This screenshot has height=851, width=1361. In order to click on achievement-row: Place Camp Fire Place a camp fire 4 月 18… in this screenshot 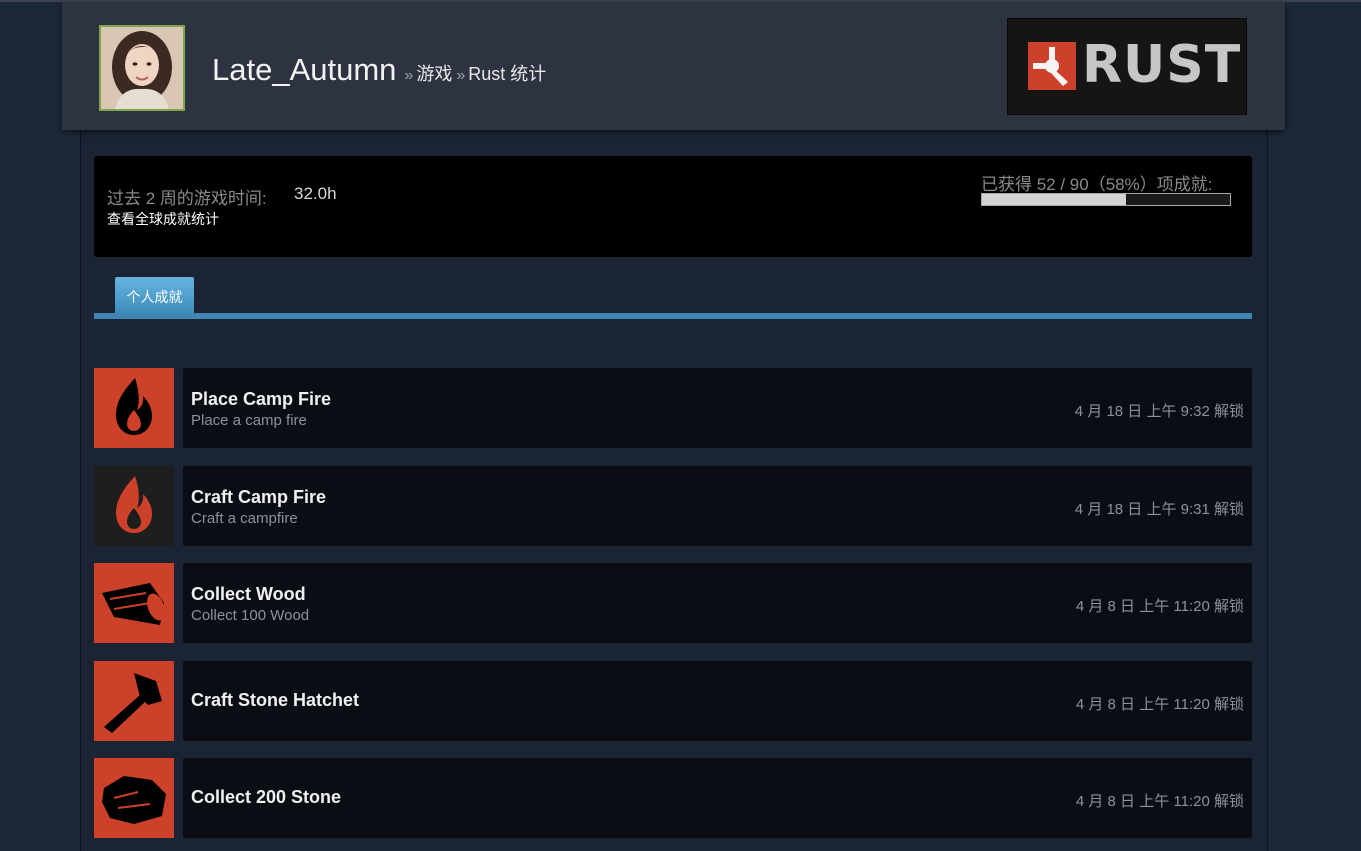, I will do `click(673, 408)`.